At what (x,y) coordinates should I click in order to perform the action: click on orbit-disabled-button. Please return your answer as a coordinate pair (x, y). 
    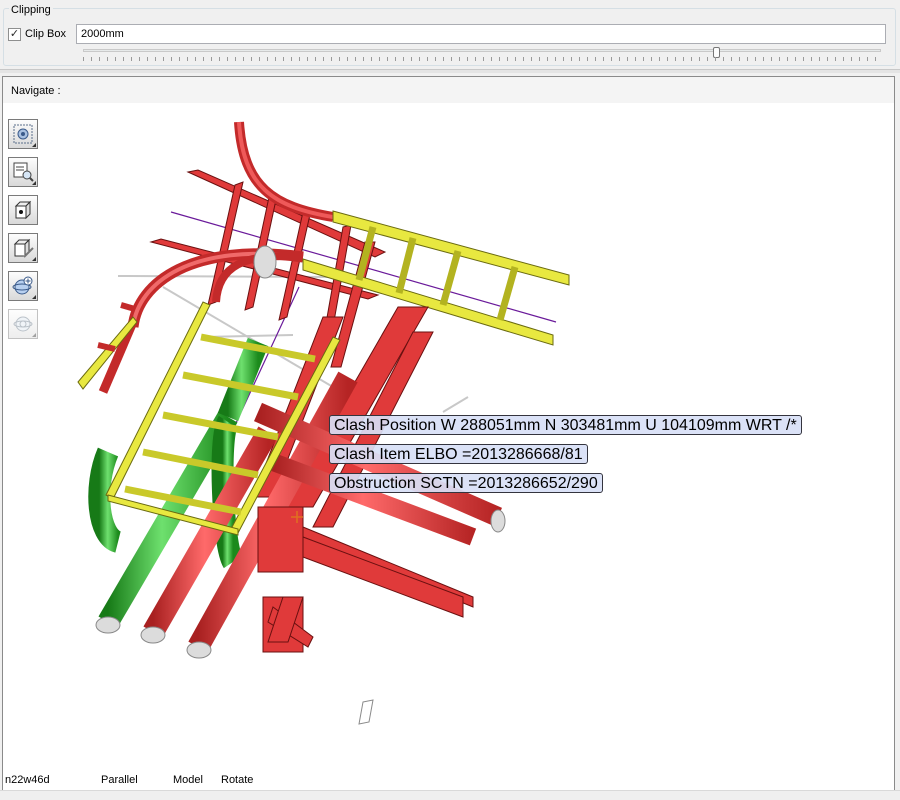
    Looking at the image, I should click on (23, 324).